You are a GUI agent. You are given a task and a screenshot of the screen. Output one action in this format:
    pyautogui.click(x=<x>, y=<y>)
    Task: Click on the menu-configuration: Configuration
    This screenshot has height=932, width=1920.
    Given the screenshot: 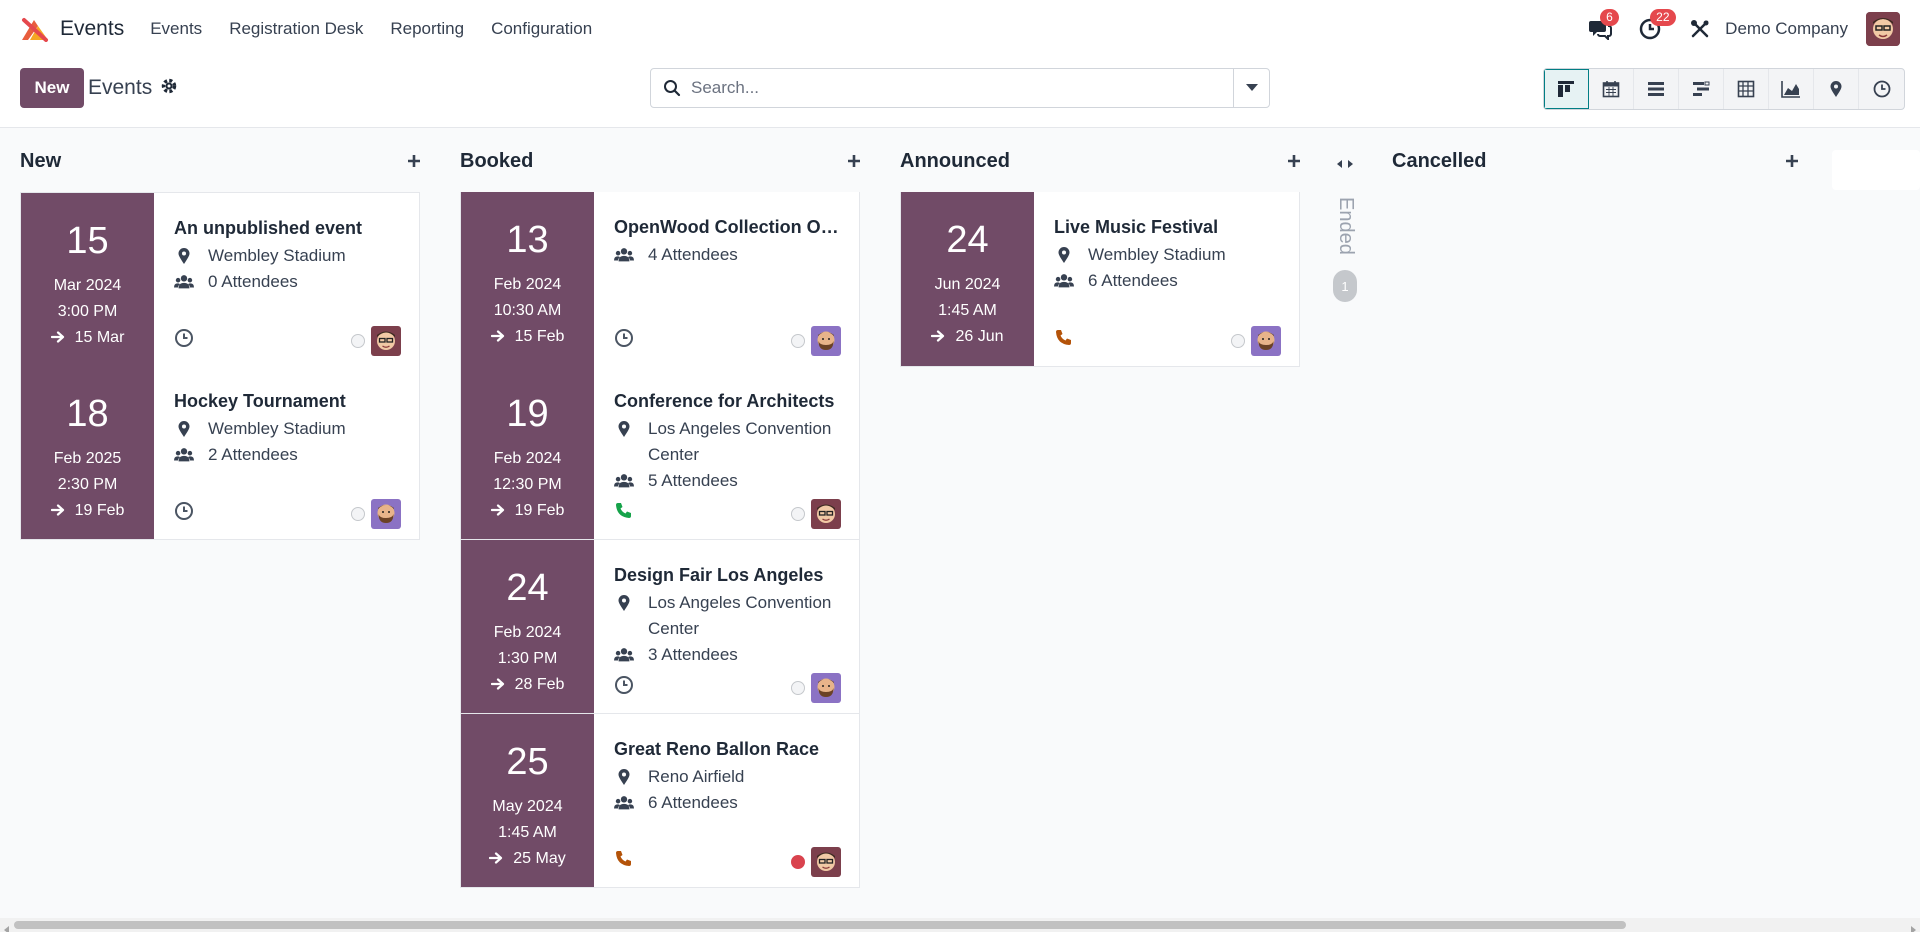 What is the action you would take?
    pyautogui.click(x=541, y=29)
    